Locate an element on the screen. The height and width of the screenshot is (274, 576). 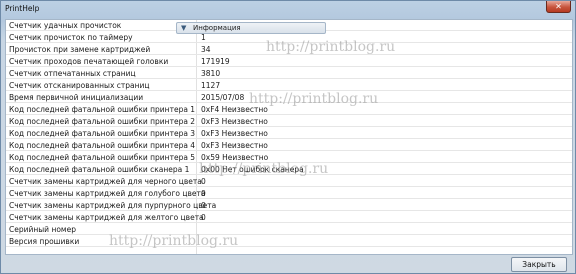
watermark-3: http://printblog.ru is located at coordinates (264, 169).